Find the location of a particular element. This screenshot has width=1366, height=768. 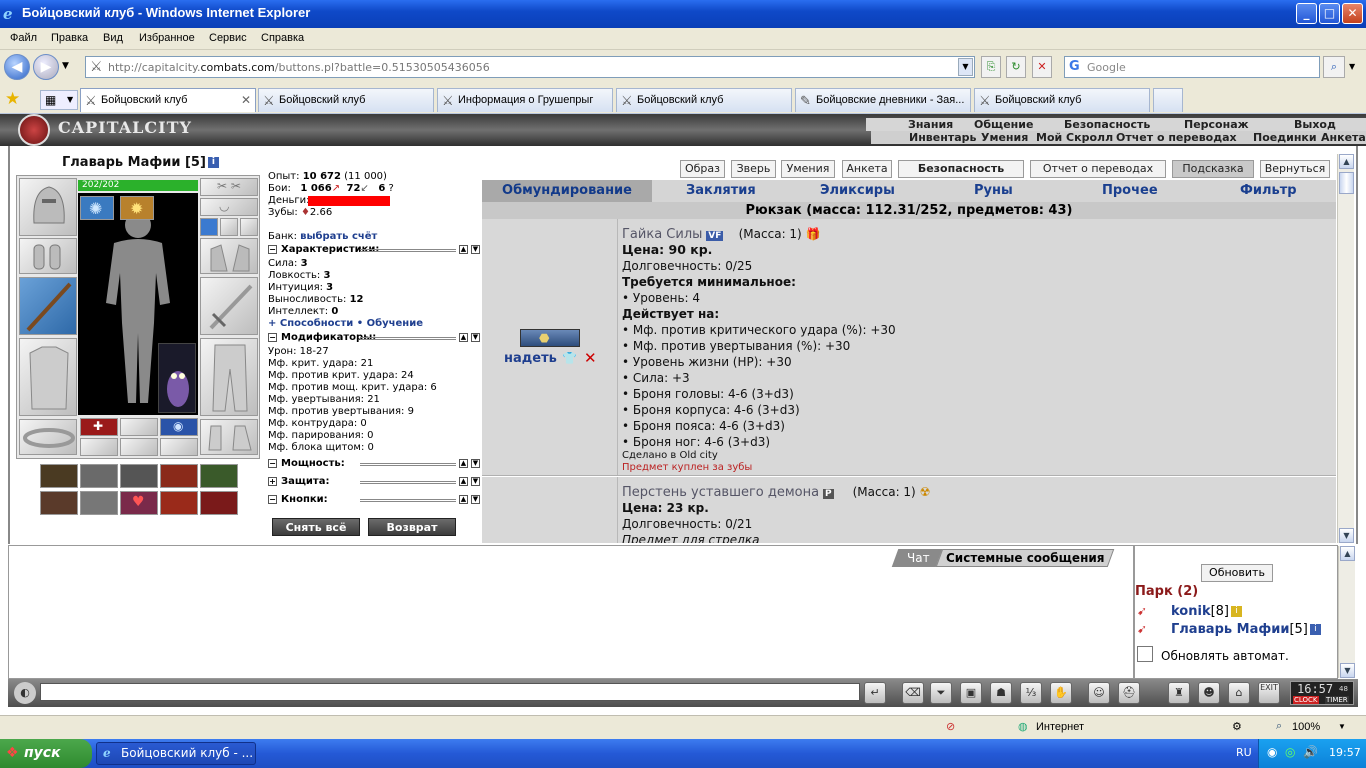

send-icon: ↵ is located at coordinates (875, 693).